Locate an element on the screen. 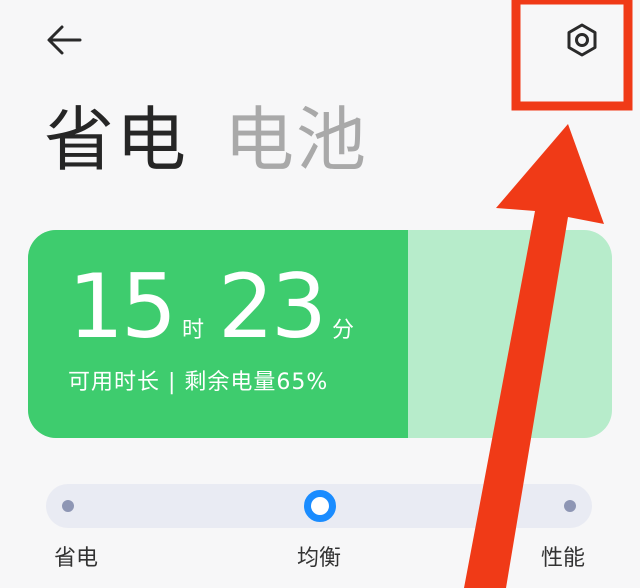 The height and width of the screenshot is (588, 640). gear-icon is located at coordinates (582, 40).